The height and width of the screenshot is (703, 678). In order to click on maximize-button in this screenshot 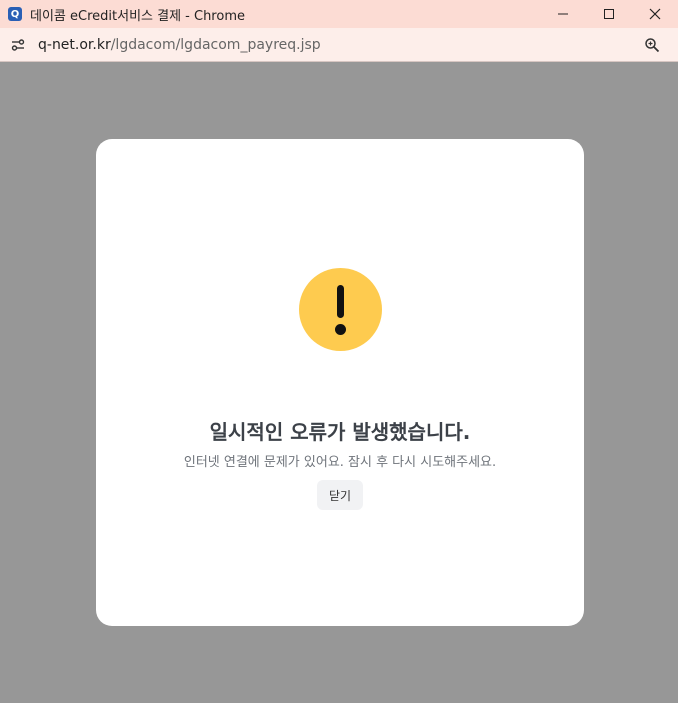, I will do `click(609, 14)`.